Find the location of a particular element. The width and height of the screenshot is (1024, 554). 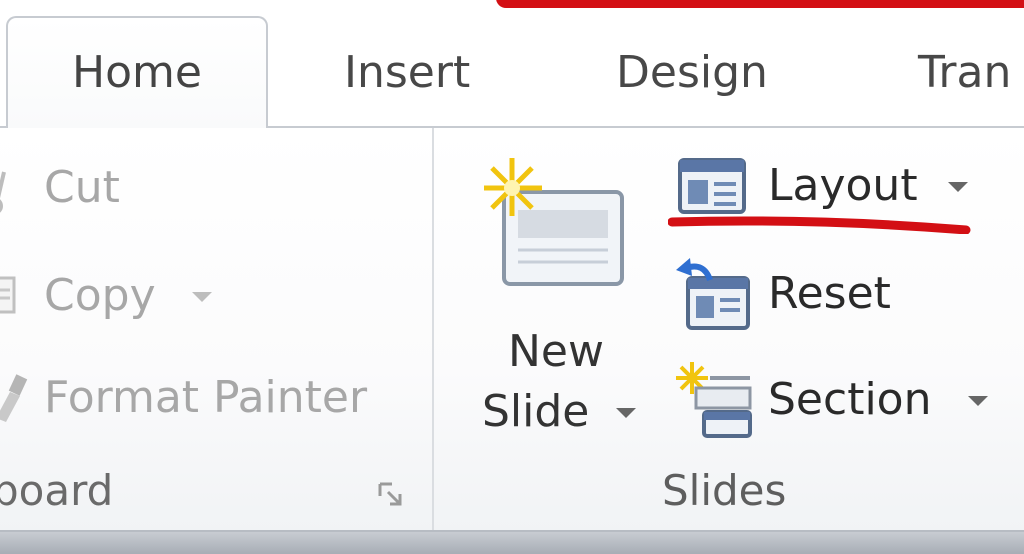

clipboard-group-label: board is located at coordinates (57, 490).